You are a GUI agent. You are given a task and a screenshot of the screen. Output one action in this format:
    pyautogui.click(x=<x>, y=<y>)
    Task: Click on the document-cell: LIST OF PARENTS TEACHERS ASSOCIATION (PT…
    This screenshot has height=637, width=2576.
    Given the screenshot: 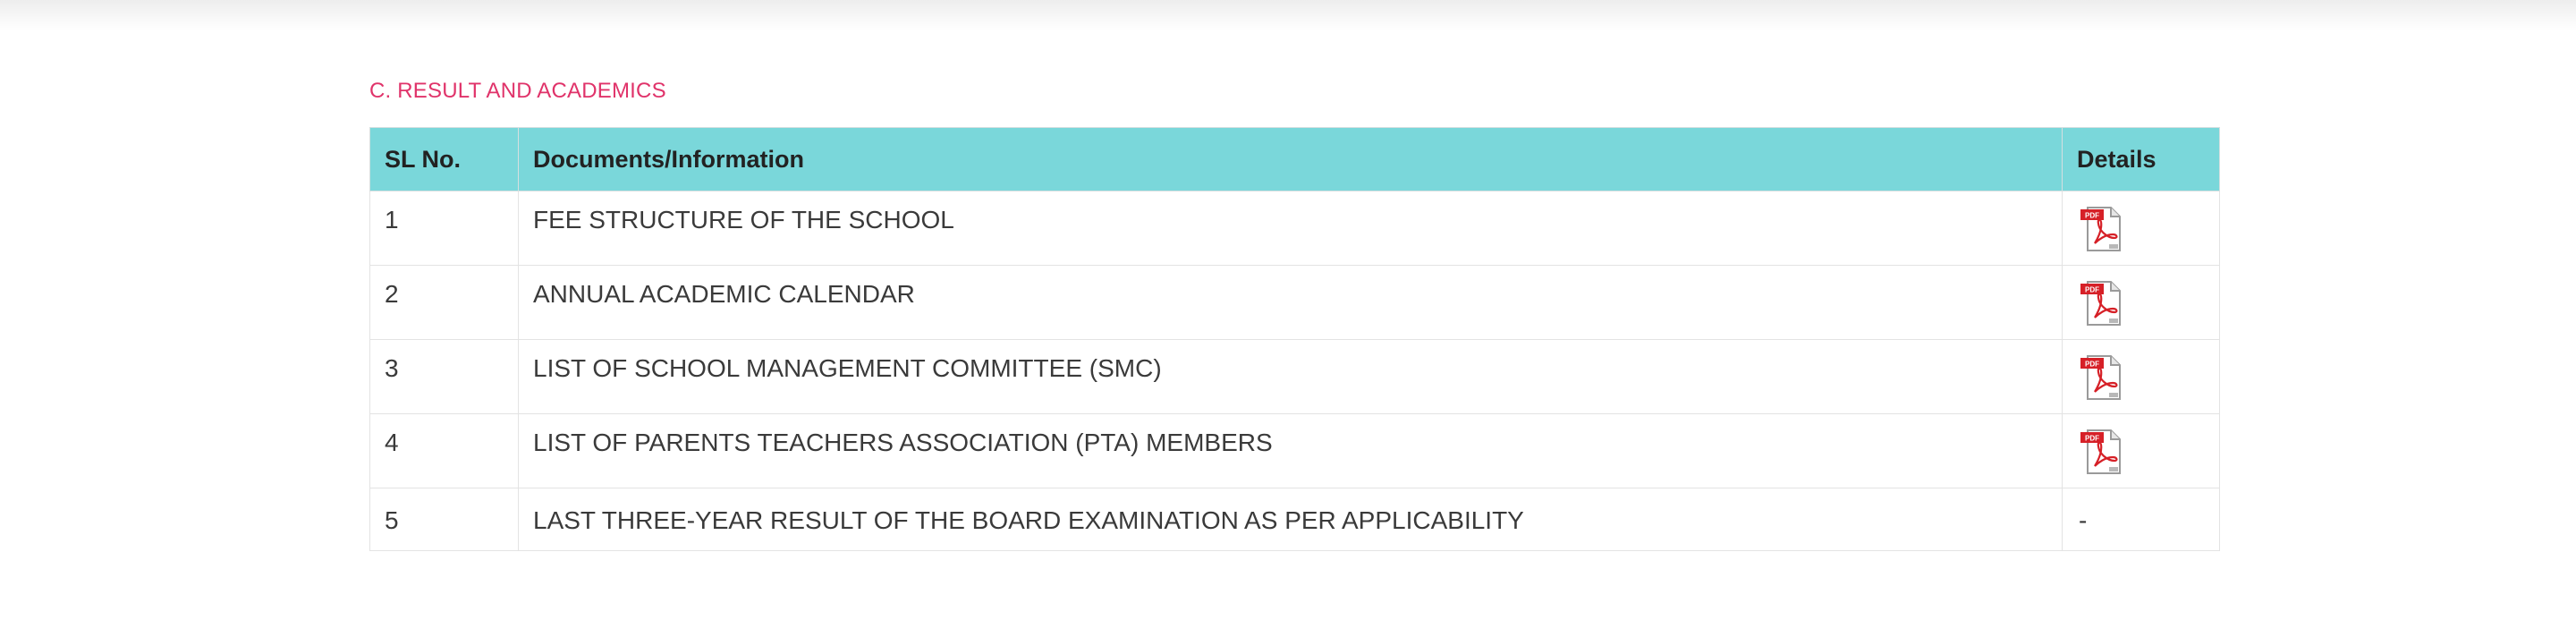 What is the action you would take?
    pyautogui.click(x=1290, y=450)
    